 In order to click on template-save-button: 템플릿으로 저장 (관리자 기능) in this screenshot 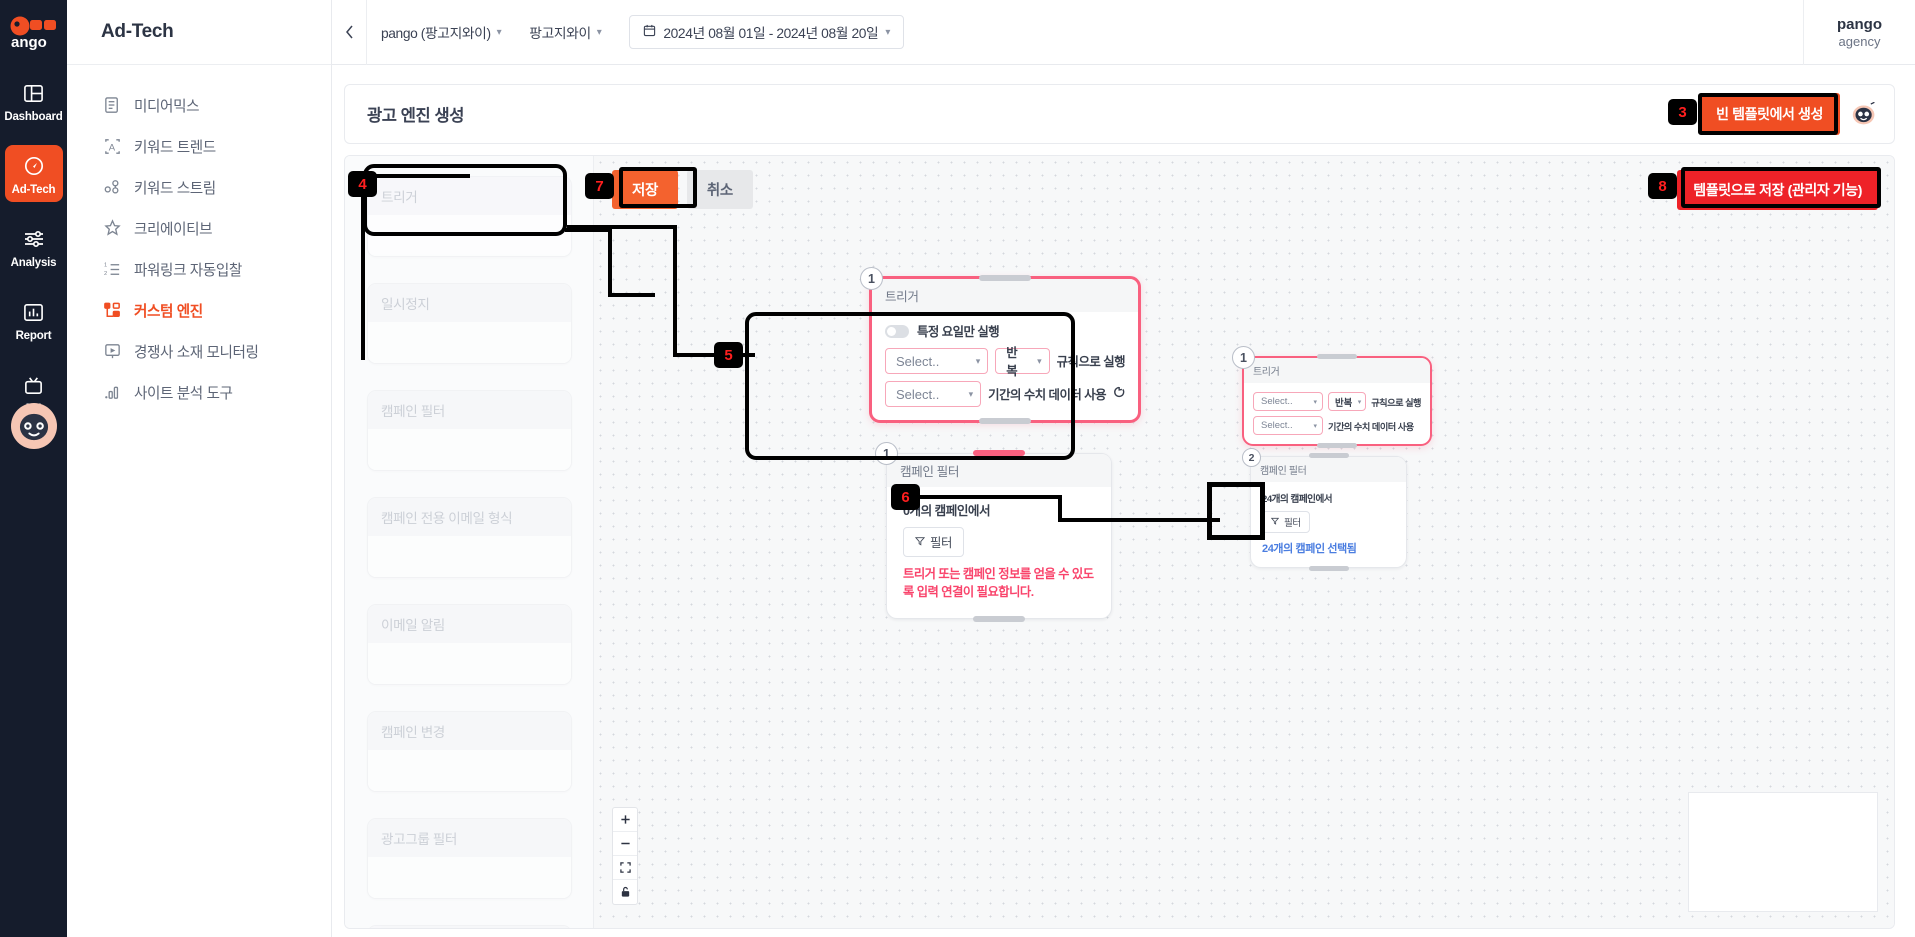, I will do `click(1777, 190)`.